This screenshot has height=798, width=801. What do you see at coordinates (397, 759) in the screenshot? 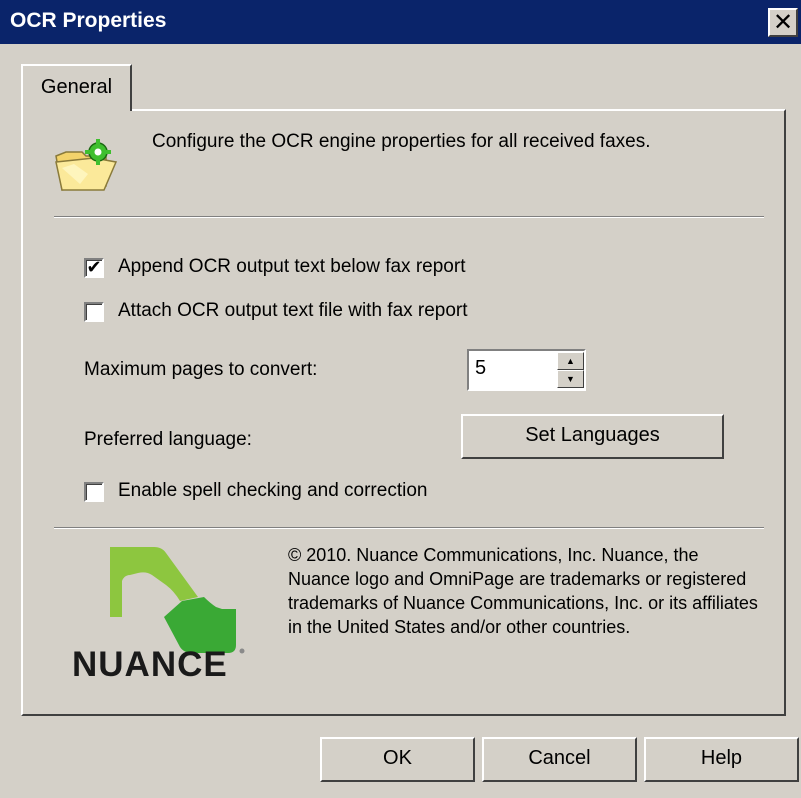
I see `ok-button: OK` at bounding box center [397, 759].